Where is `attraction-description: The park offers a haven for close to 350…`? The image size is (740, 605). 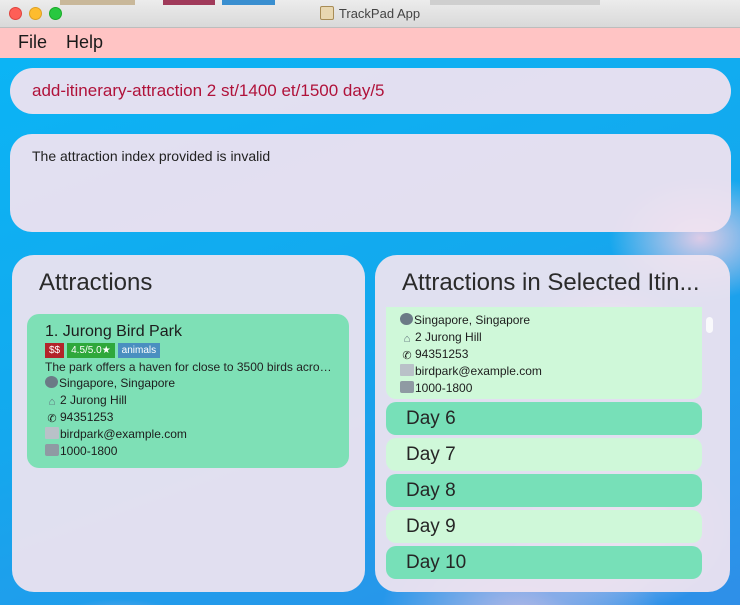
attraction-description: The park offers a haven for close to 350… is located at coordinates (188, 367).